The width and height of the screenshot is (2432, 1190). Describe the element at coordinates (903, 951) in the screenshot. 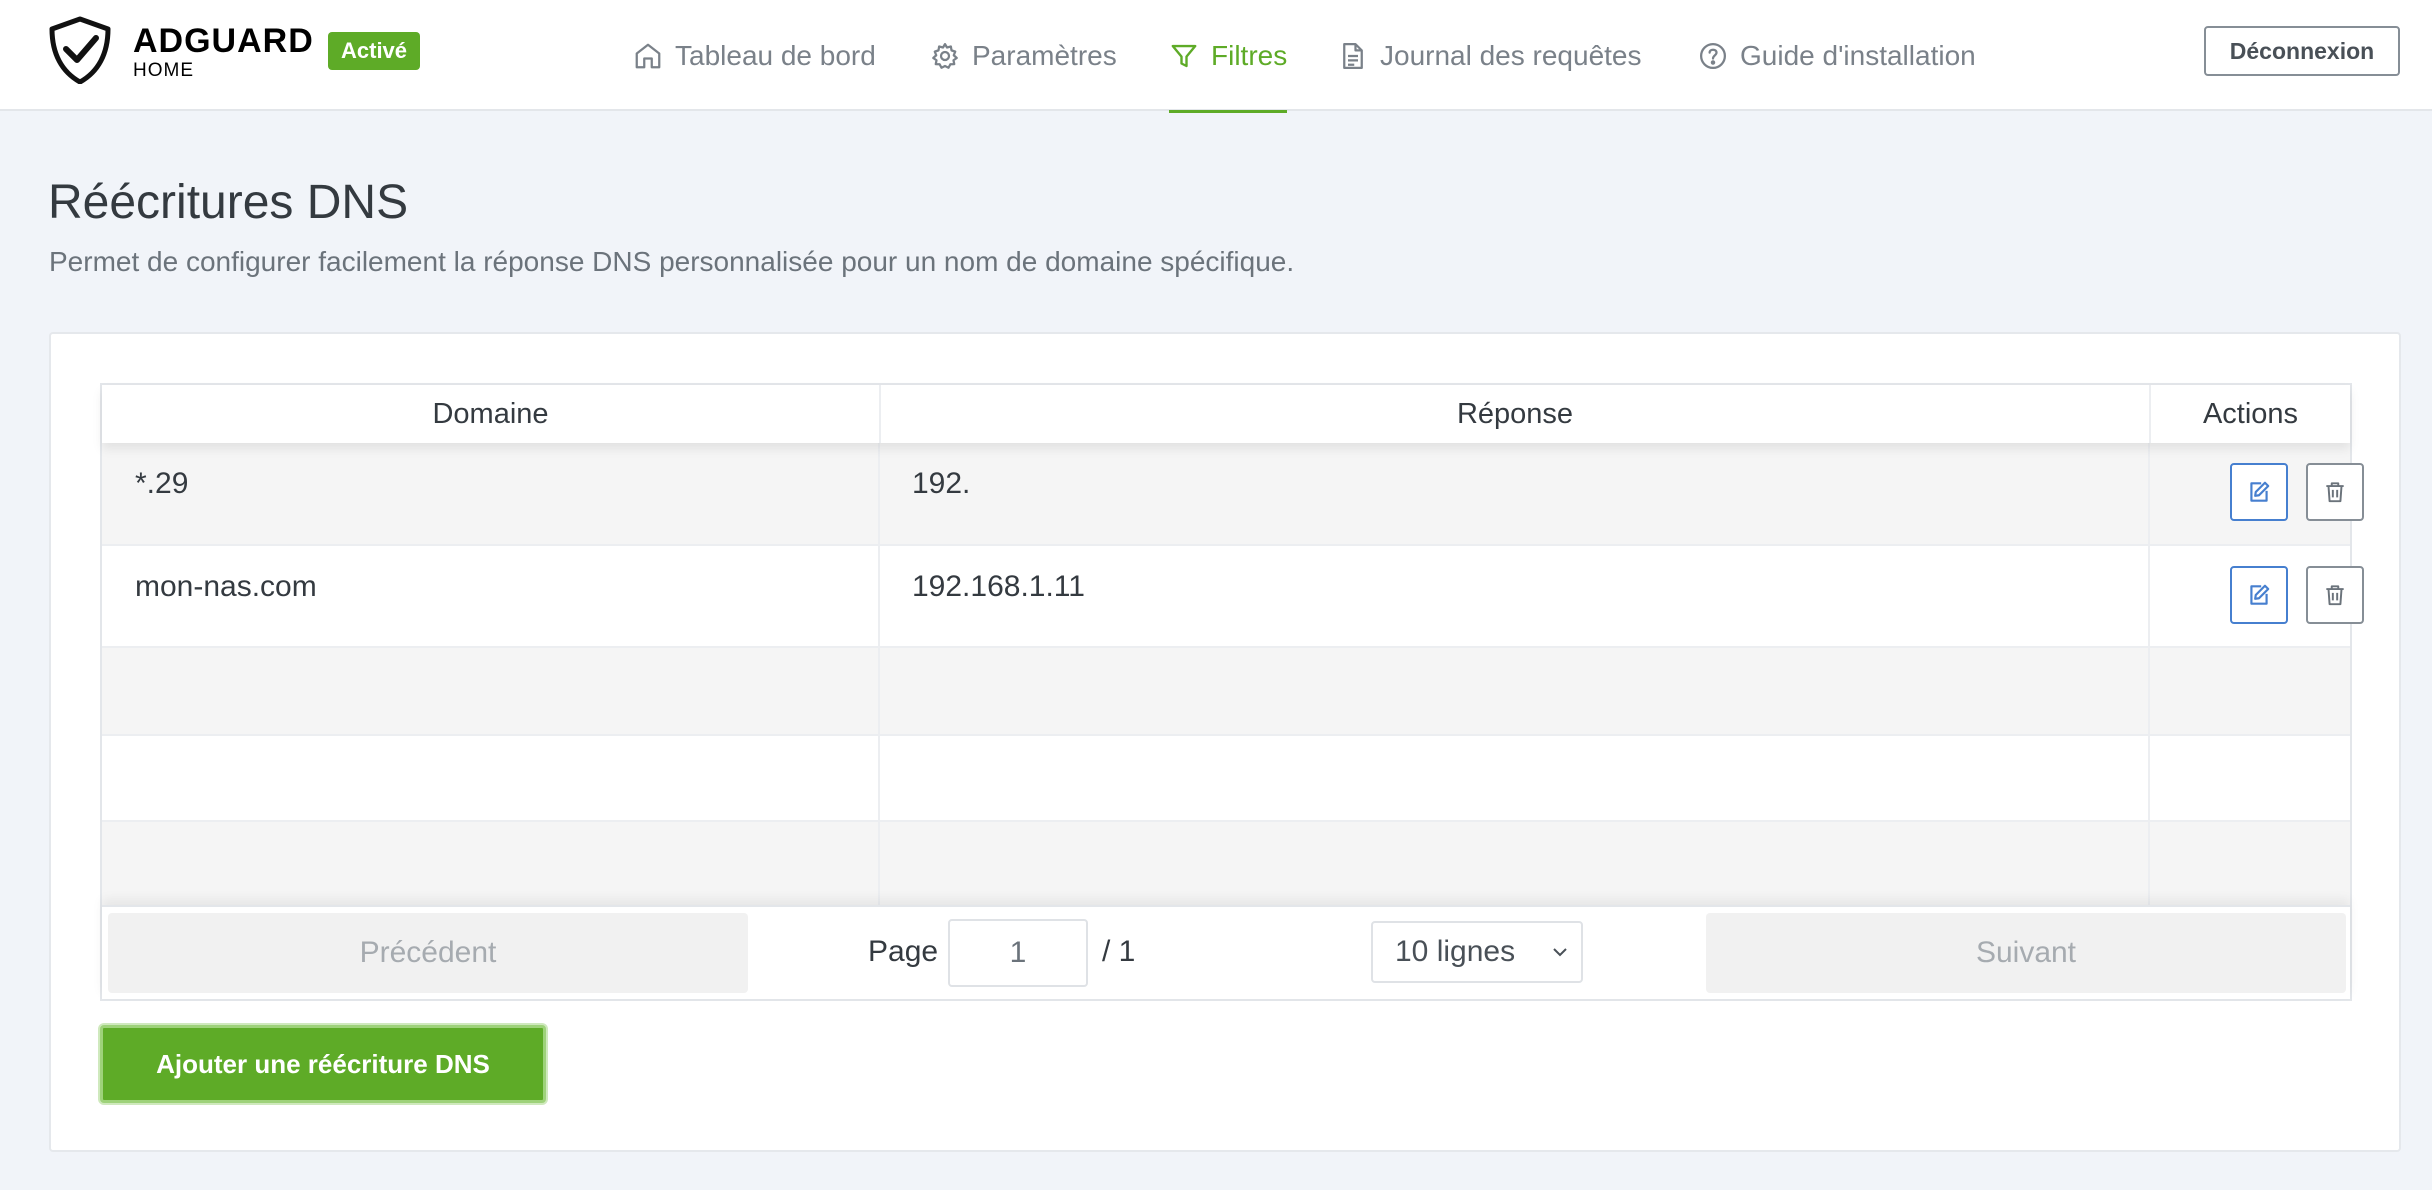

I see `page-label: Page` at that location.